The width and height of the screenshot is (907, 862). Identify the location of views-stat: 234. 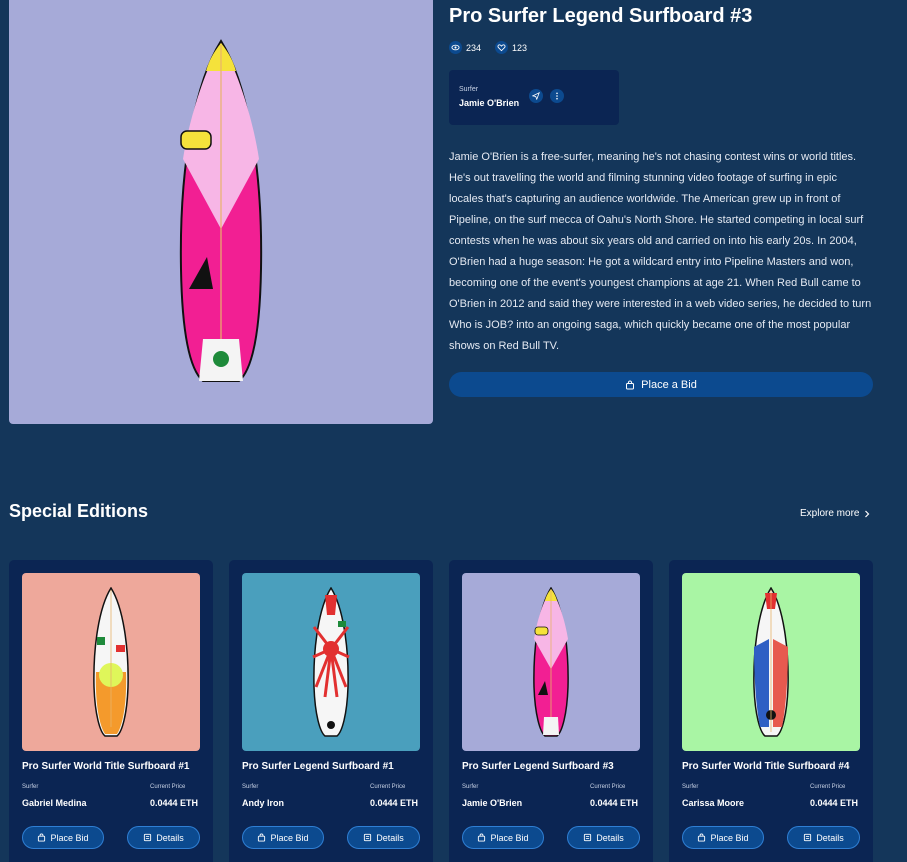
(465, 47).